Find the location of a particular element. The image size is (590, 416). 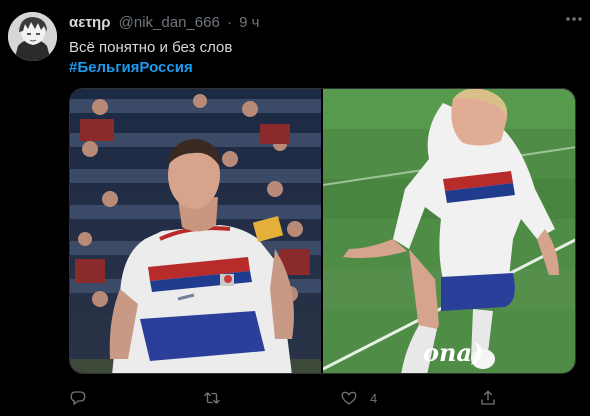

display-name: αετηρ is located at coordinates (89, 22).